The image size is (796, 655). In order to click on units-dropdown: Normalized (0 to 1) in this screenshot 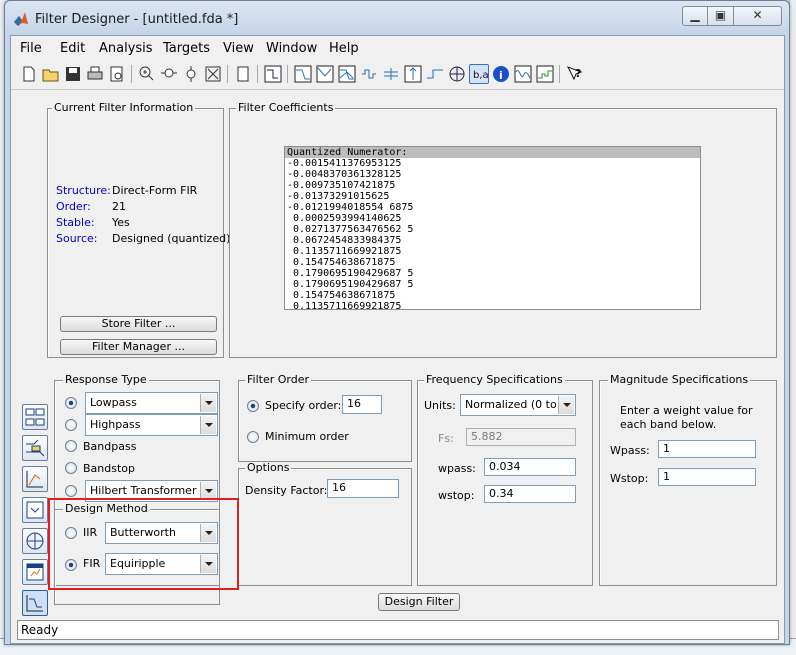, I will do `click(518, 405)`.